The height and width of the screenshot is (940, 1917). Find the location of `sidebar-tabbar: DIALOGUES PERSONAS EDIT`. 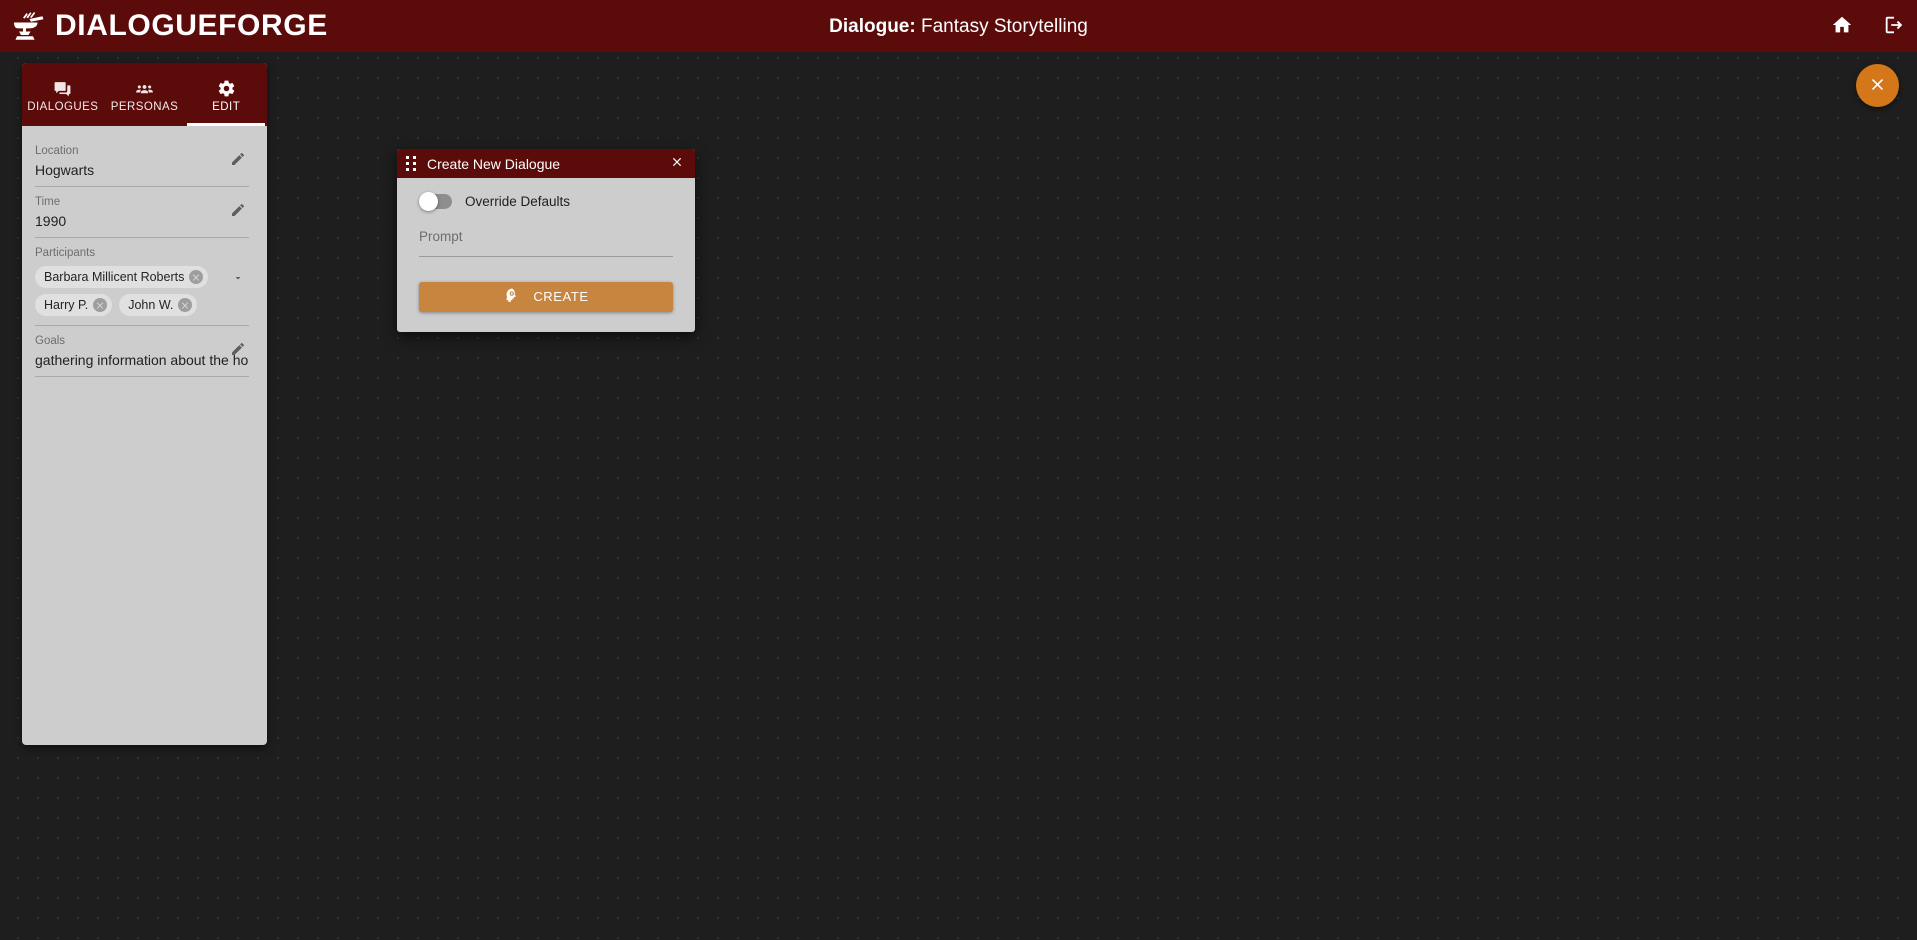

sidebar-tabbar: DIALOGUES PERSONAS EDIT is located at coordinates (144, 94).